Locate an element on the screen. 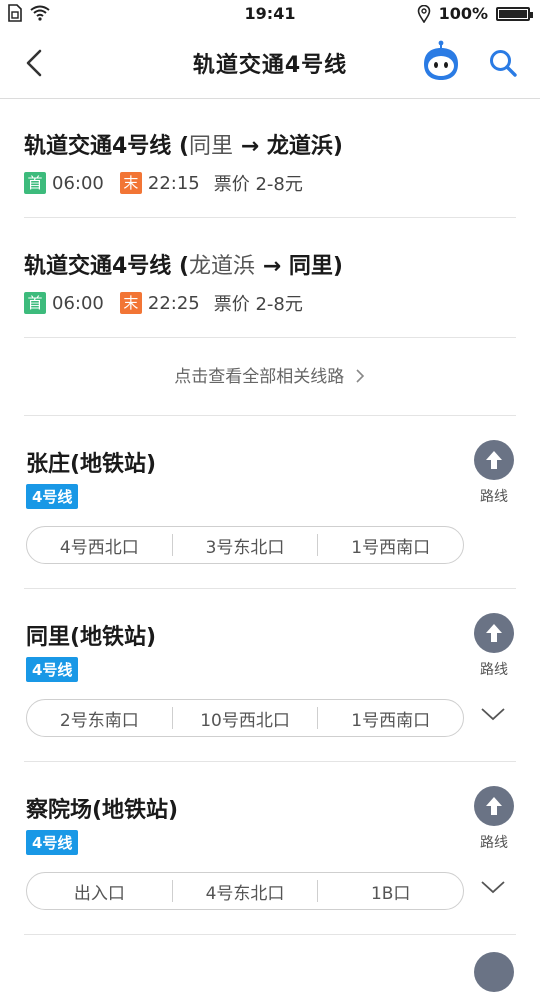 The height and width of the screenshot is (992, 540). search-icon is located at coordinates (503, 63).